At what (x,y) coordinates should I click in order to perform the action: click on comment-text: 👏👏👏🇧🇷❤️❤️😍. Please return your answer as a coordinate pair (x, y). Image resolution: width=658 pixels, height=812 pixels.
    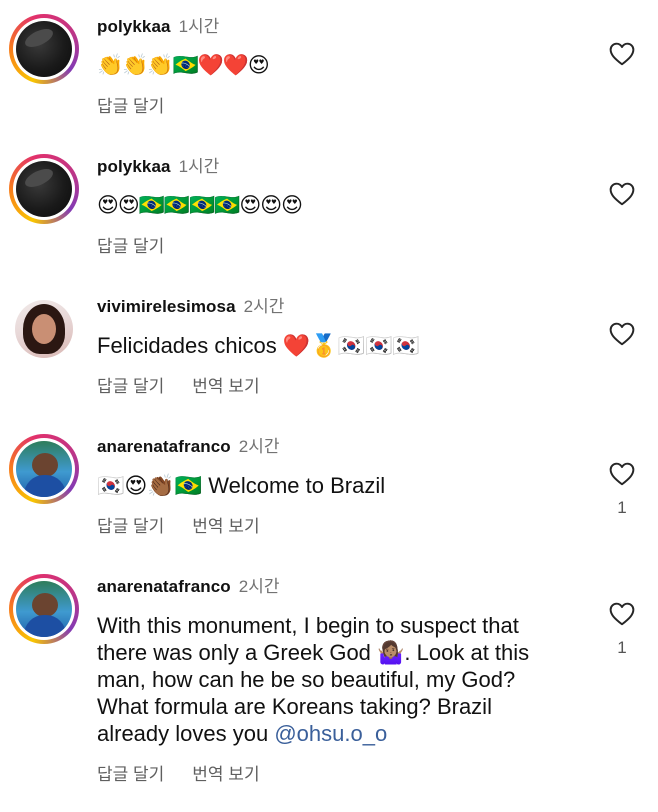
    Looking at the image, I should click on (183, 65).